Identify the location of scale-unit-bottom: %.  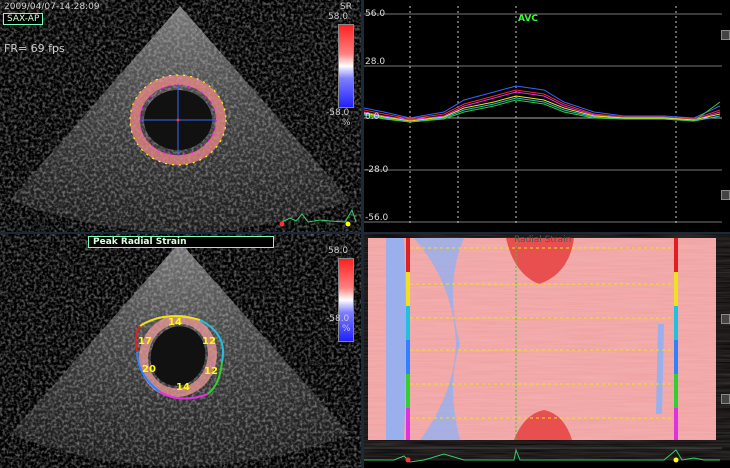
(346, 329).